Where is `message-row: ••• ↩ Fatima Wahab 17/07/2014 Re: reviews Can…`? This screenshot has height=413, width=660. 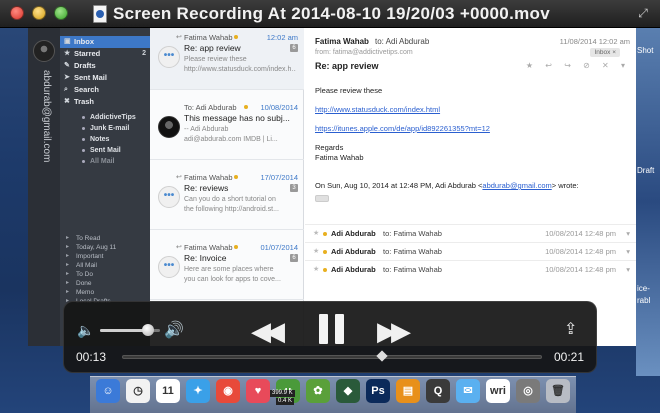
message-row: ••• ↩ Fatima Wahab 17/07/2014 Re: reviews Can… is located at coordinates (227, 199).